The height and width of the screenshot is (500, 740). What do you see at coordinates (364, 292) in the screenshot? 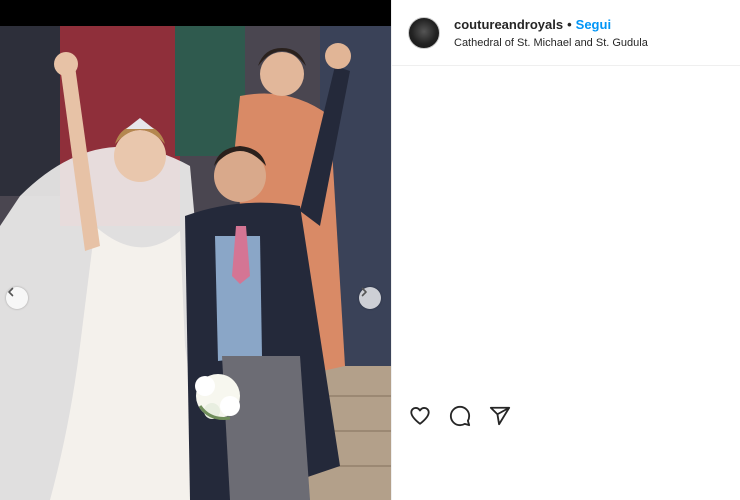
I see `chevron-right-icon` at bounding box center [364, 292].